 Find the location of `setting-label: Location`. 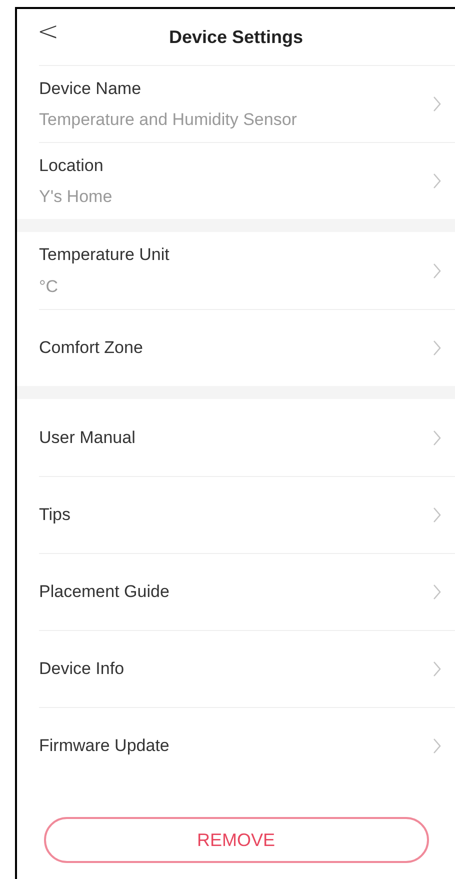

setting-label: Location is located at coordinates (236, 165).